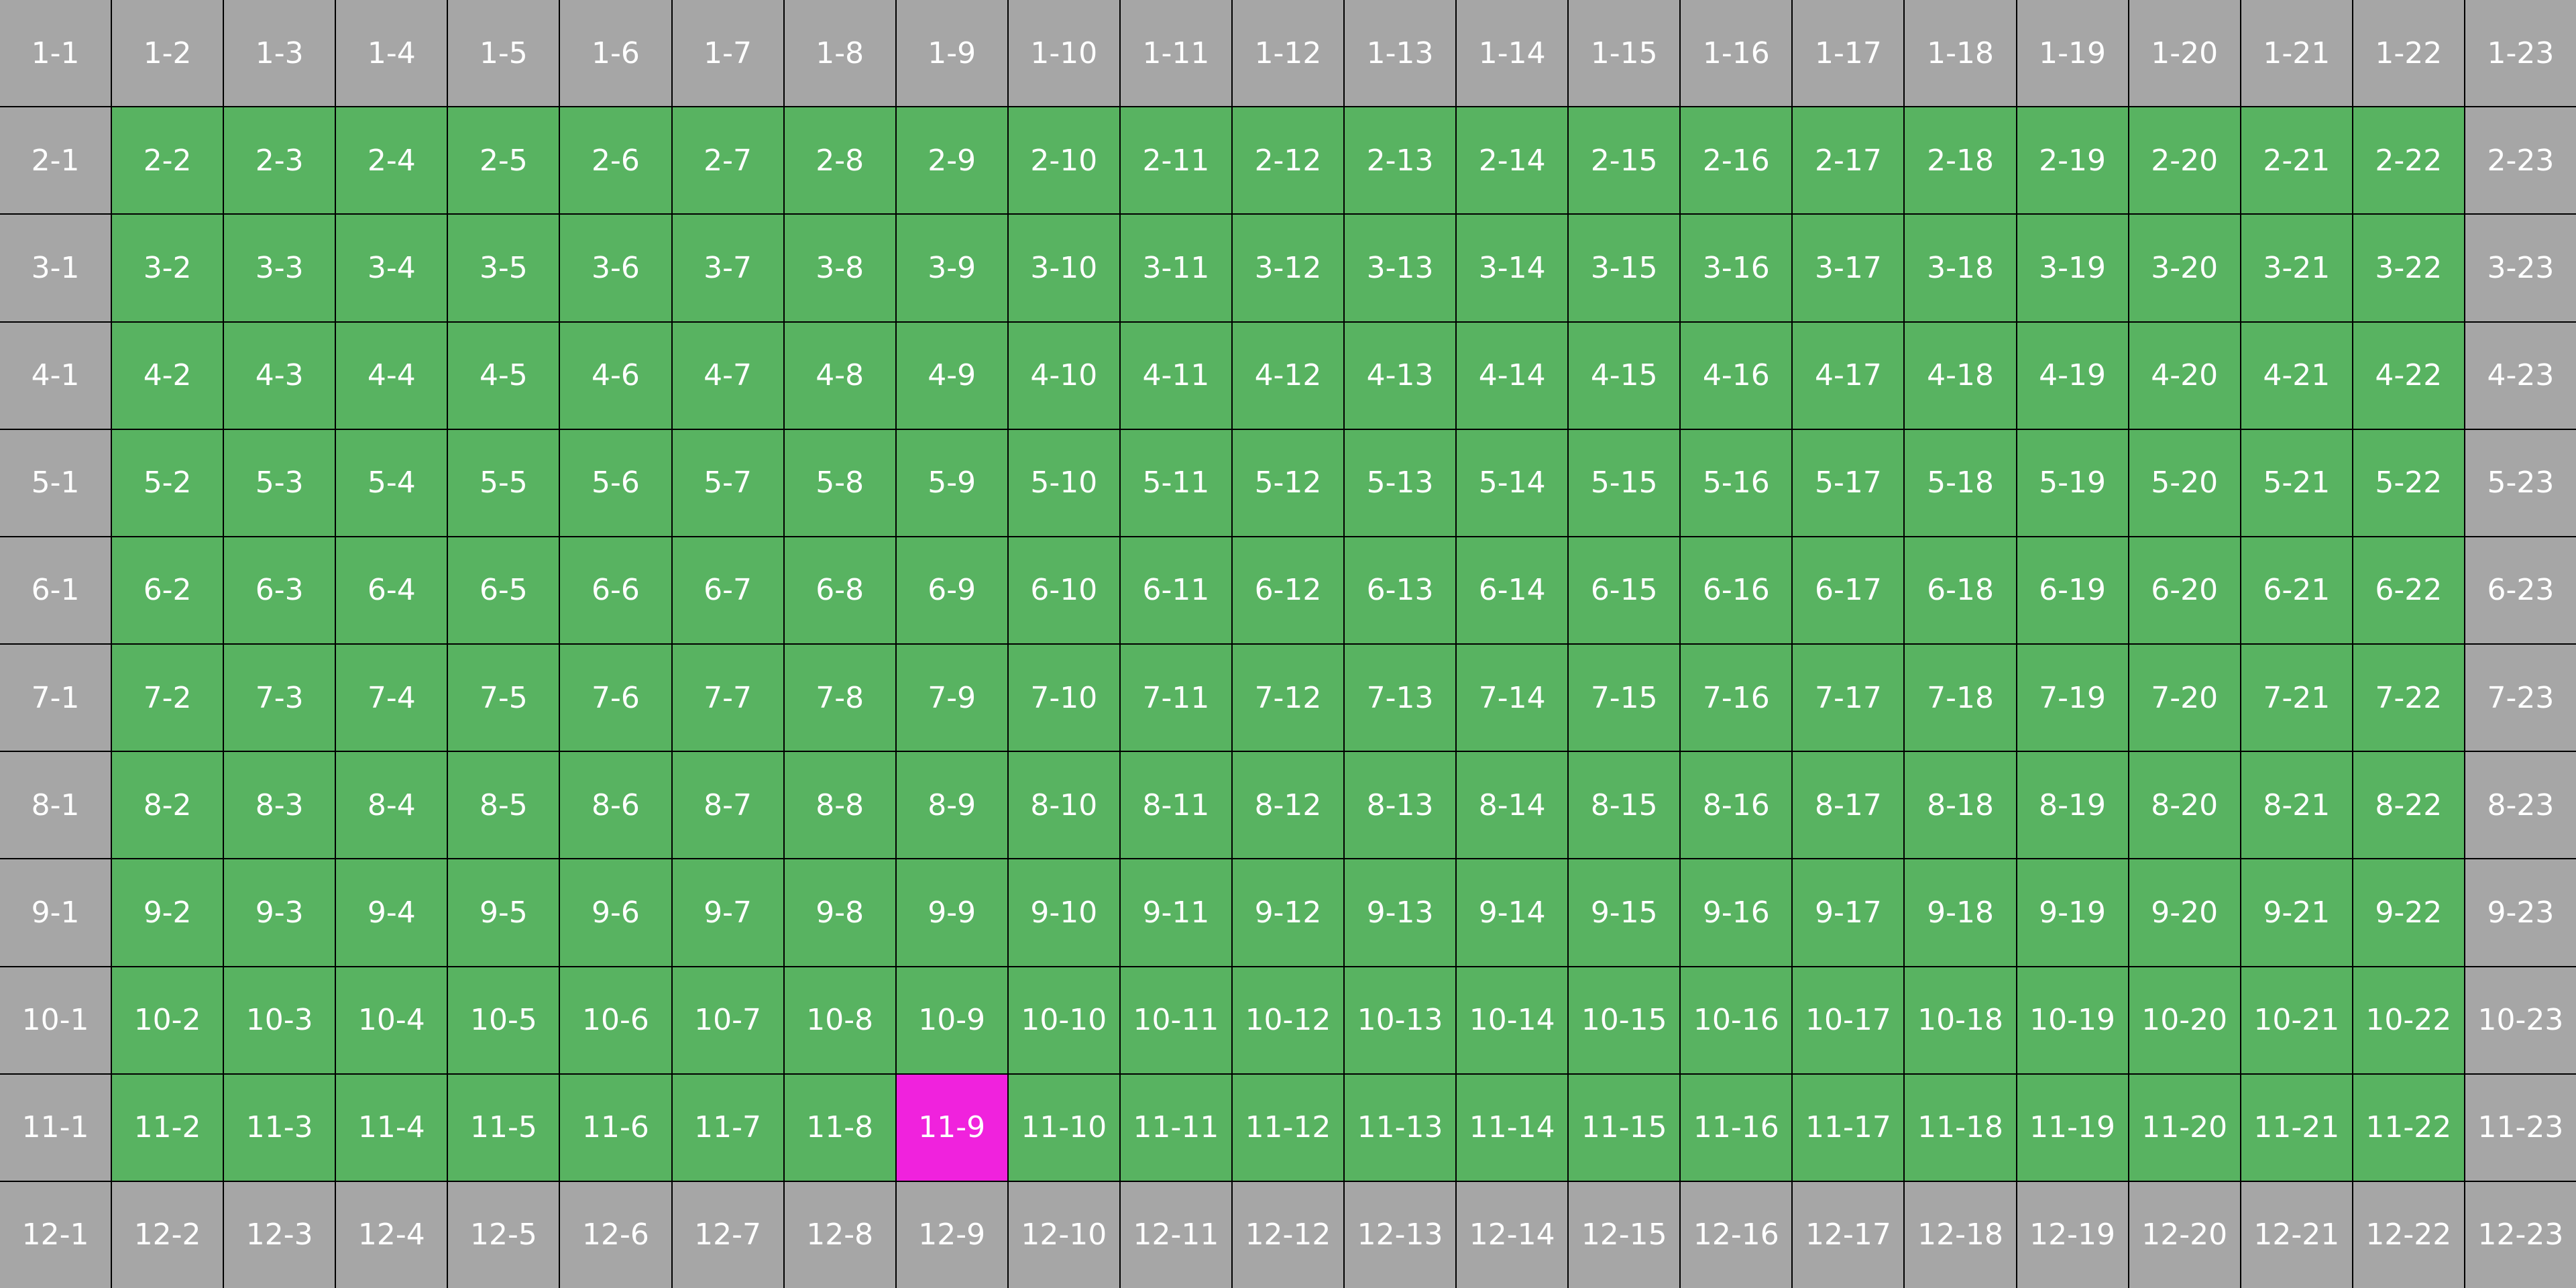 Image resolution: width=2576 pixels, height=1288 pixels. What do you see at coordinates (1512, 590) in the screenshot?
I see `grid-cell: 6-14` at bounding box center [1512, 590].